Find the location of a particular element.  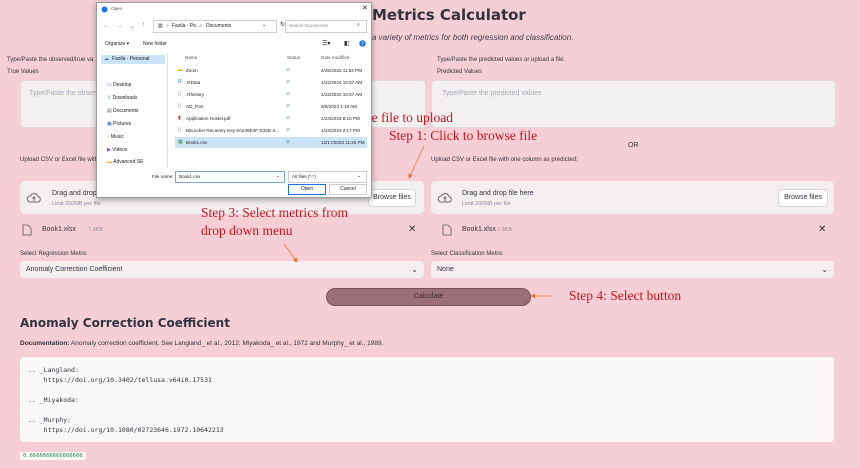

file-row: ▬ Zoom ⊘ 4/26/2023 11:54 PM is located at coordinates (271, 70).